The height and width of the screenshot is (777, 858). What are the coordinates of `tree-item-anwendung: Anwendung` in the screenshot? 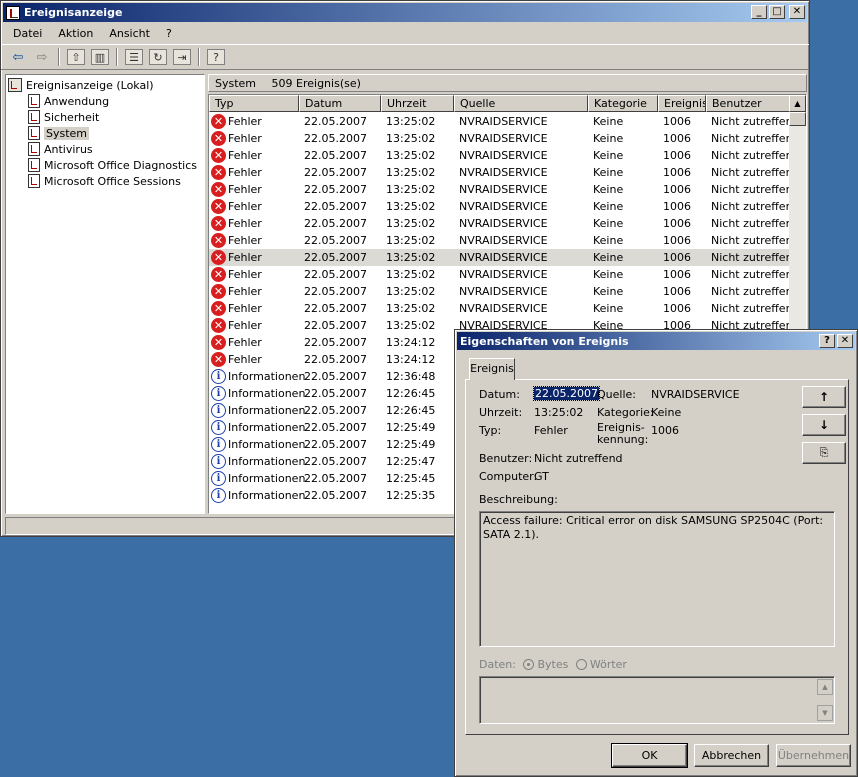 It's located at (106, 101).